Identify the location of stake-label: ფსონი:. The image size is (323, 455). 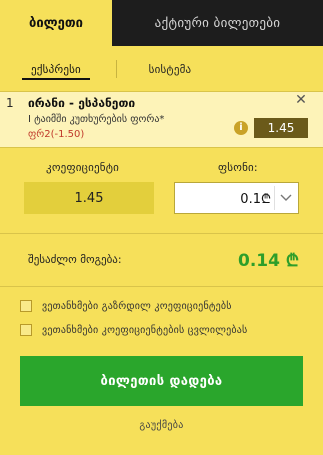
(238, 167).